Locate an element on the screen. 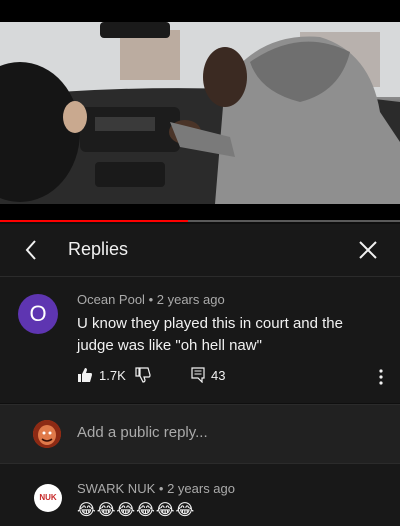 Image resolution: width=400 pixels, height=526 pixels. avatar: O is located at coordinates (38, 314).